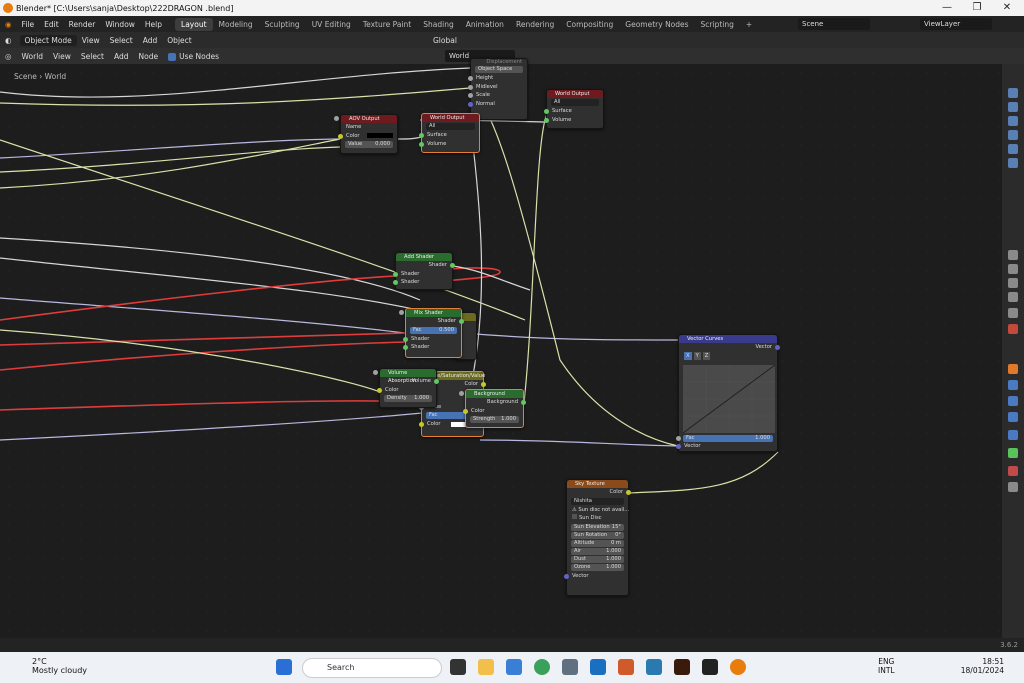  What do you see at coordinates (497, 104) in the screenshot?
I see `displacement-normal-socket: Normal` at bounding box center [497, 104].